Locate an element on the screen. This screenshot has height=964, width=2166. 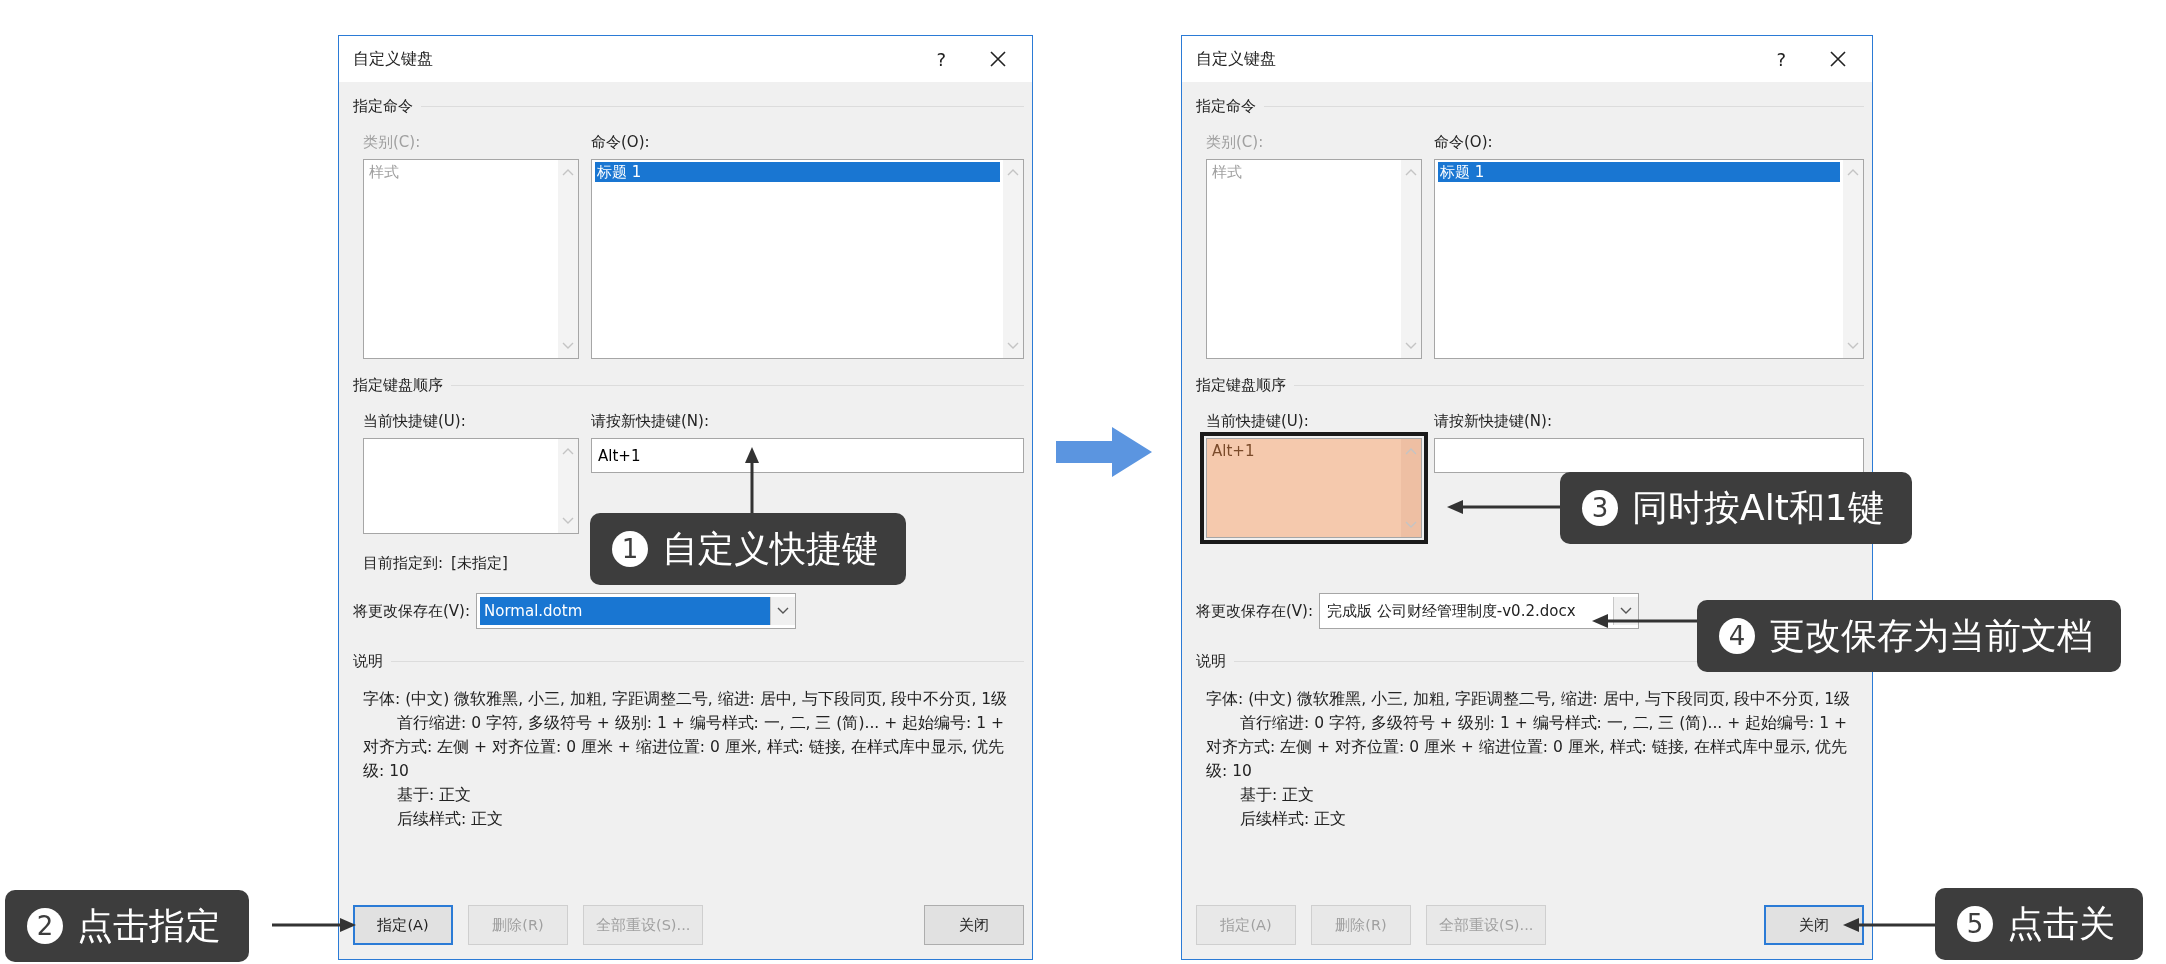
shortcut-input is located at coordinates (1649, 455).